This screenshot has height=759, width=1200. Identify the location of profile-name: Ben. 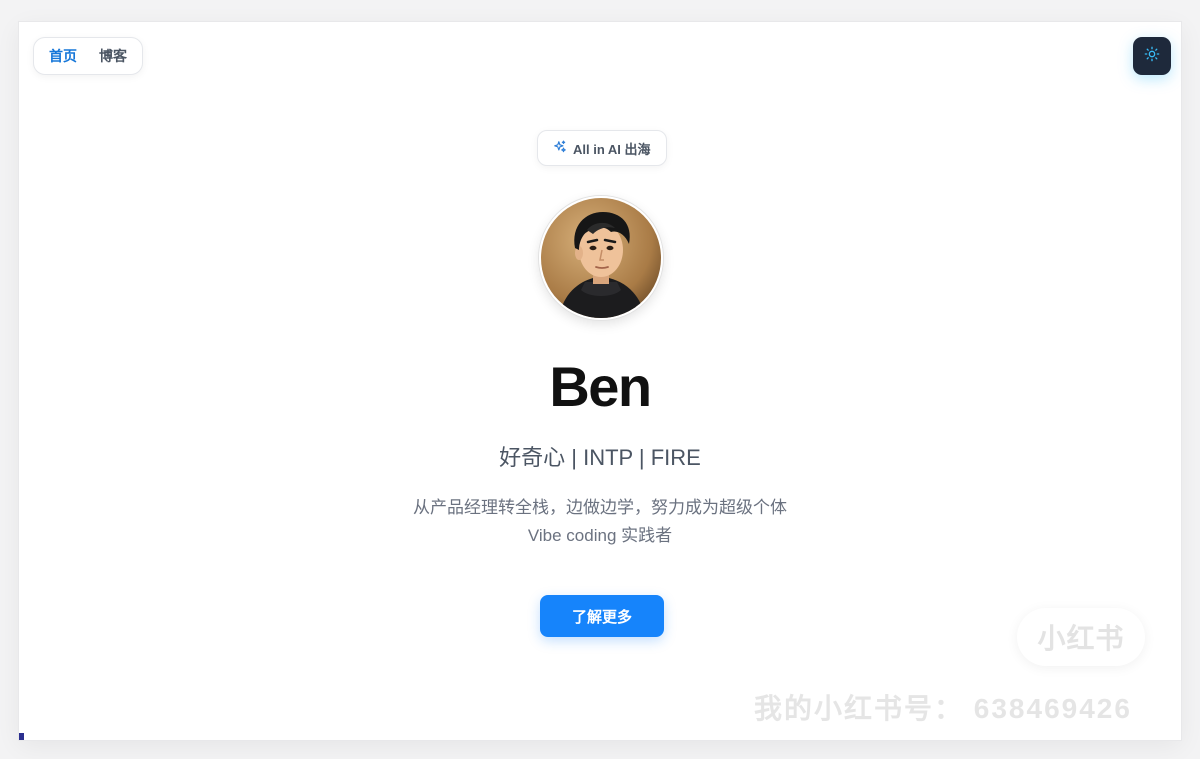
(600, 386).